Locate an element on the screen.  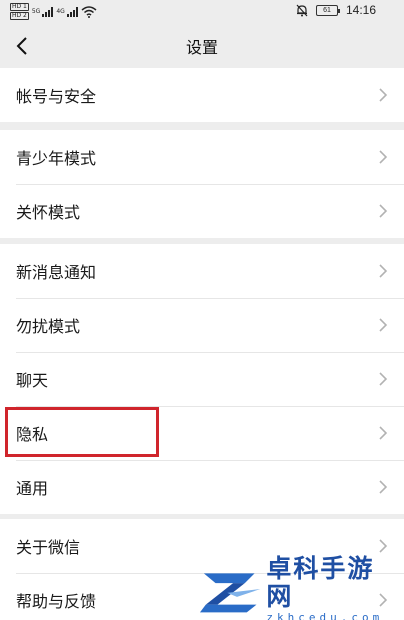
sim2-tag: HD 2 is located at coordinates (19, 16).